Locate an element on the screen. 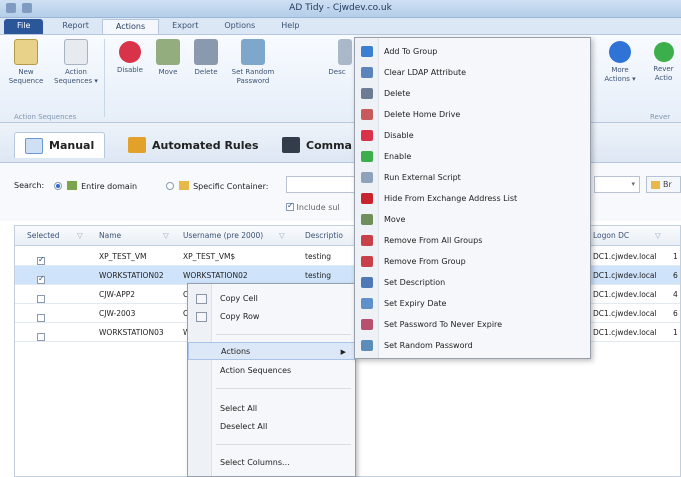 This screenshot has width=681, height=477. hide-exchange-icon is located at coordinates (367, 198).